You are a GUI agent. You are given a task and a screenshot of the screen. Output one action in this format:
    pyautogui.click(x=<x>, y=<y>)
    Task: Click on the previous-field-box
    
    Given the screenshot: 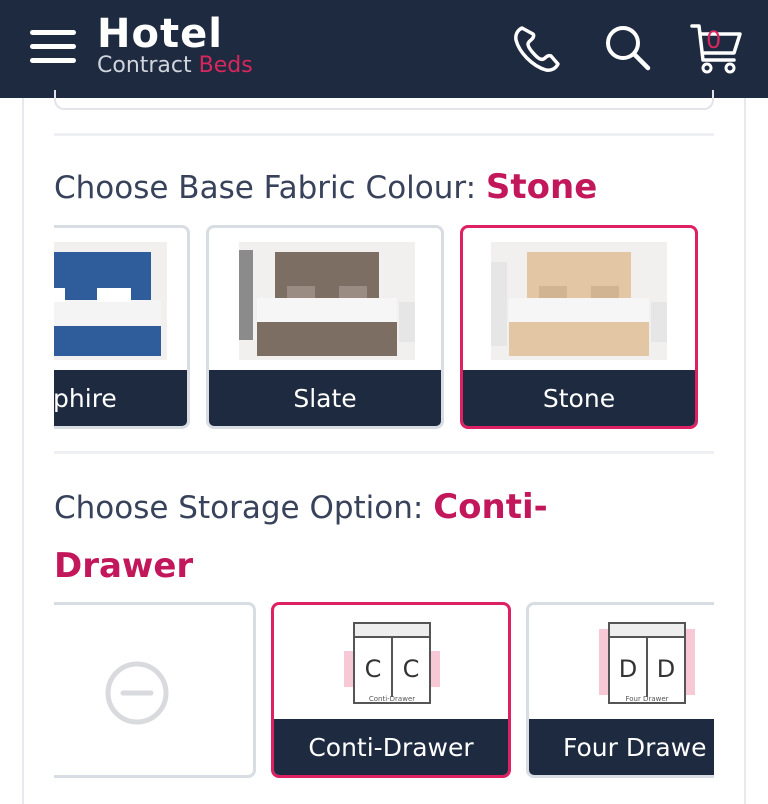 What is the action you would take?
    pyautogui.click(x=384, y=100)
    